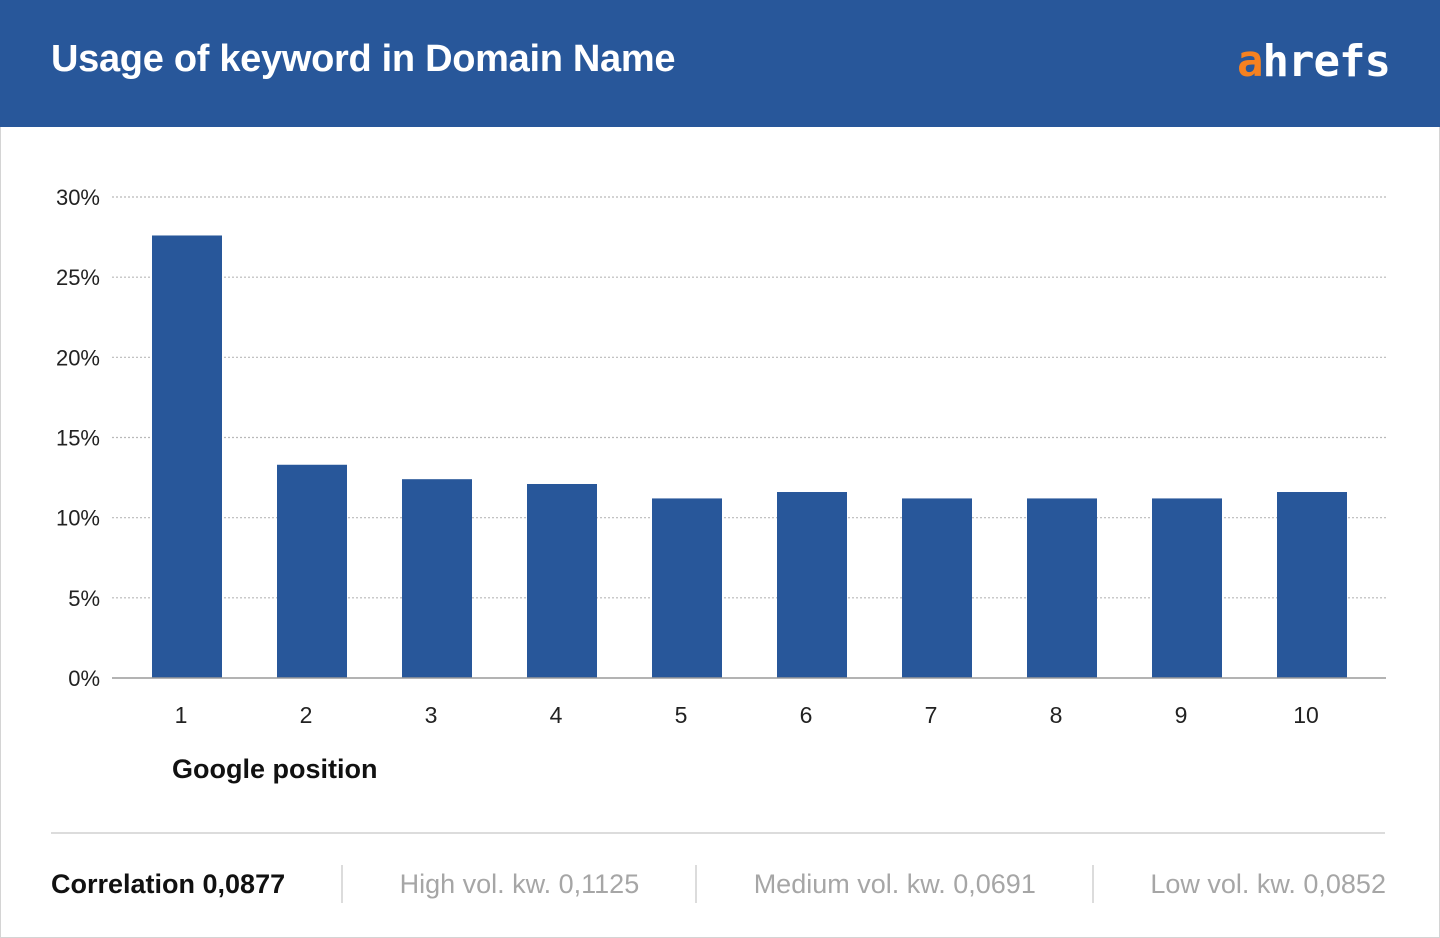 The height and width of the screenshot is (938, 1440). What do you see at coordinates (275, 769) in the screenshot?
I see `x-axis-title: Google position` at bounding box center [275, 769].